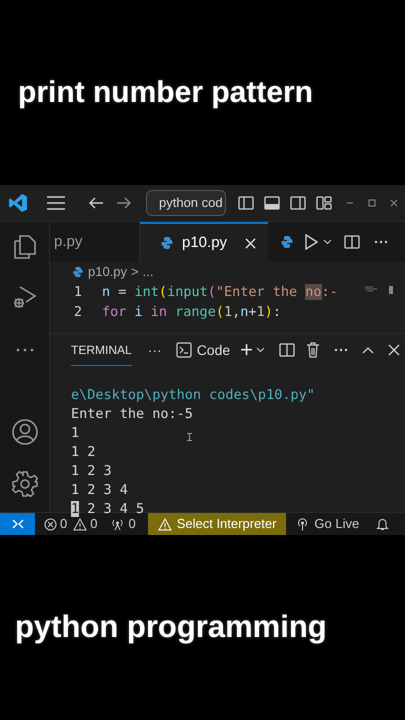 Image resolution: width=405 pixels, height=720 pixels. I want to click on new-terminal-button: +, so click(247, 350).